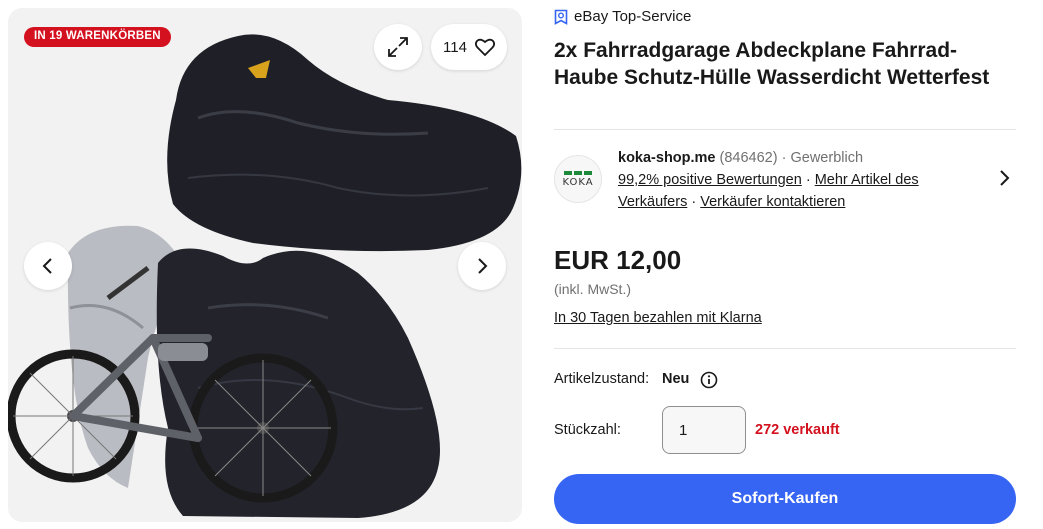 The image size is (1043, 529). I want to click on seller-feedback-count: (846462), so click(748, 158).